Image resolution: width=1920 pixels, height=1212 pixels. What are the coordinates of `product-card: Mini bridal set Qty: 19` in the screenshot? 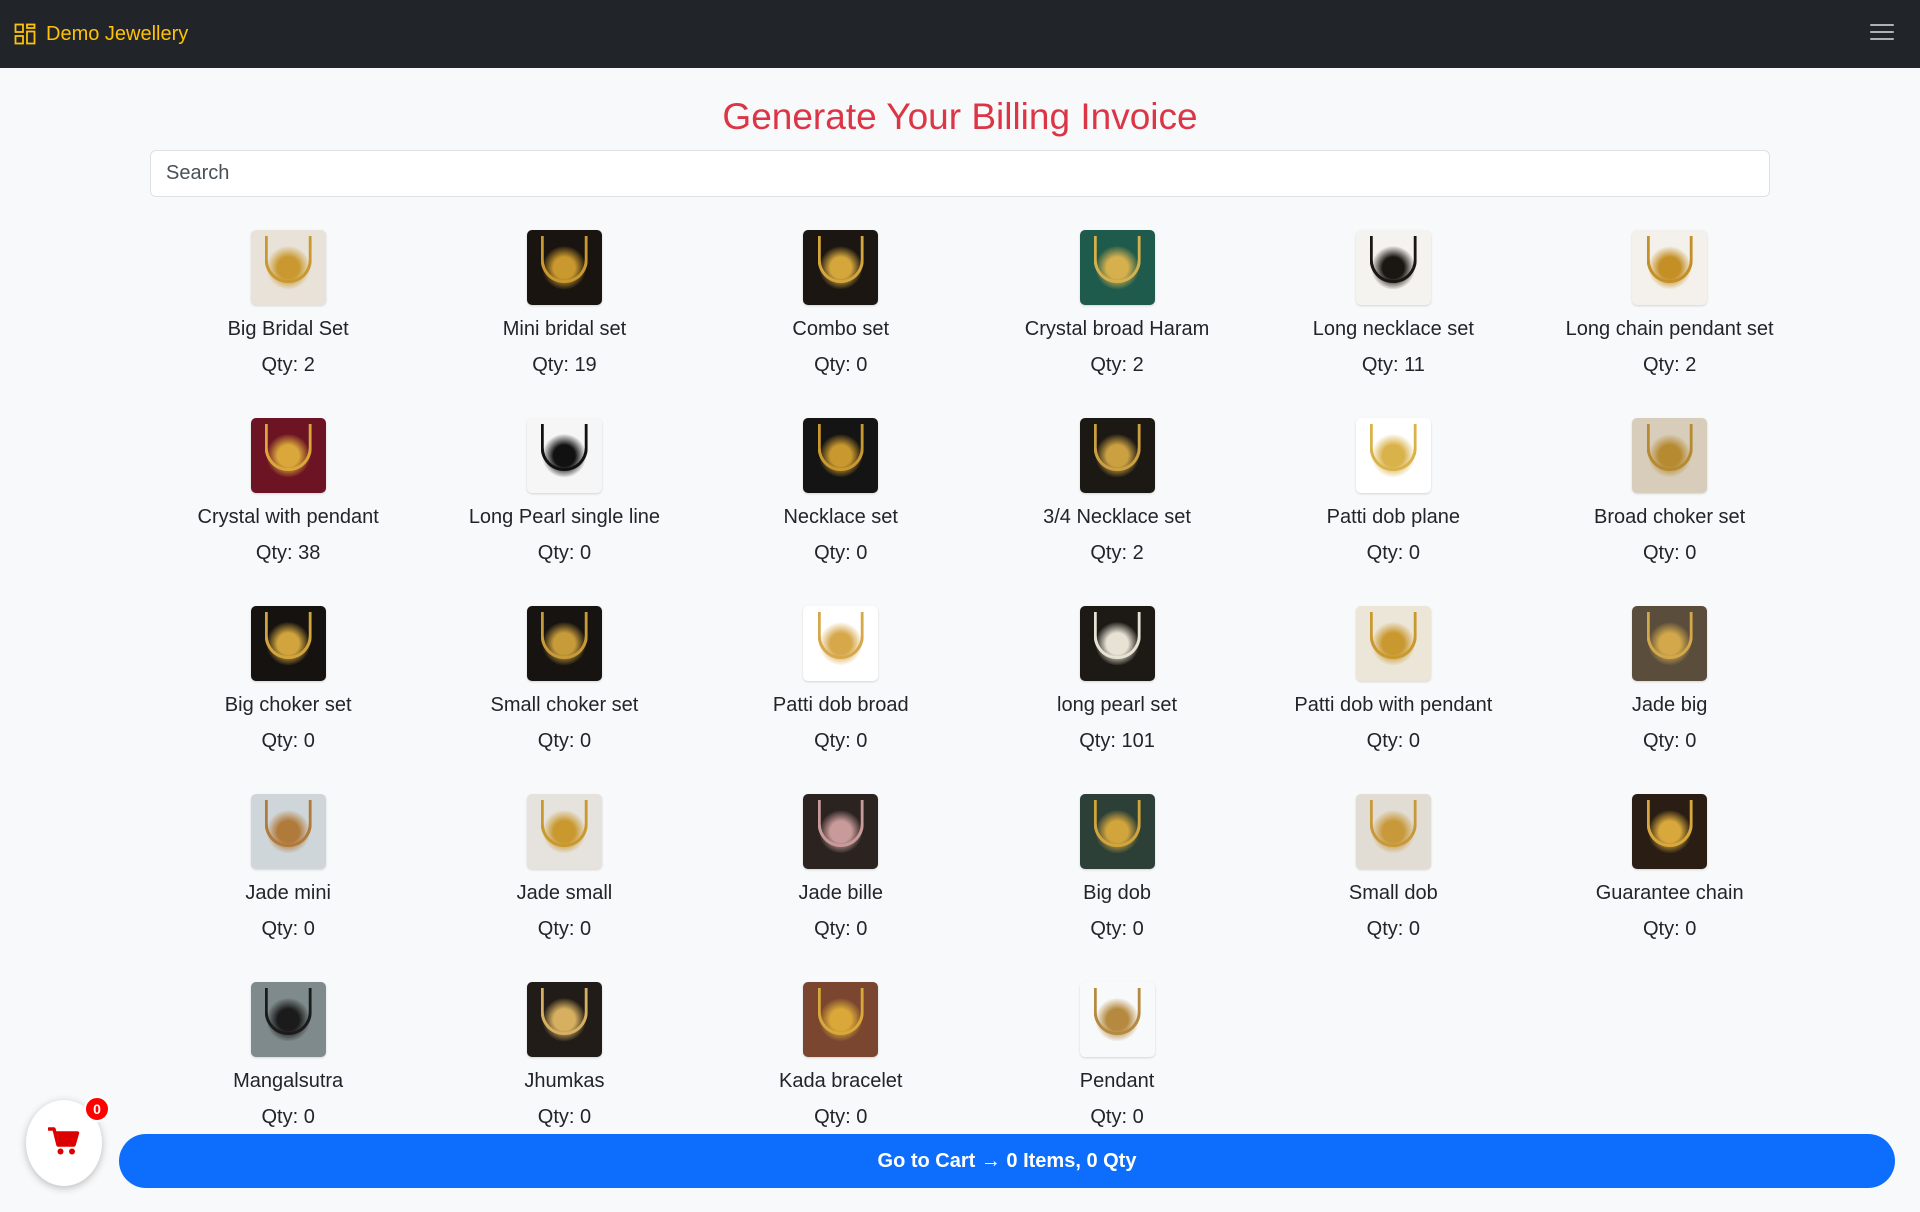 It's located at (564, 324).